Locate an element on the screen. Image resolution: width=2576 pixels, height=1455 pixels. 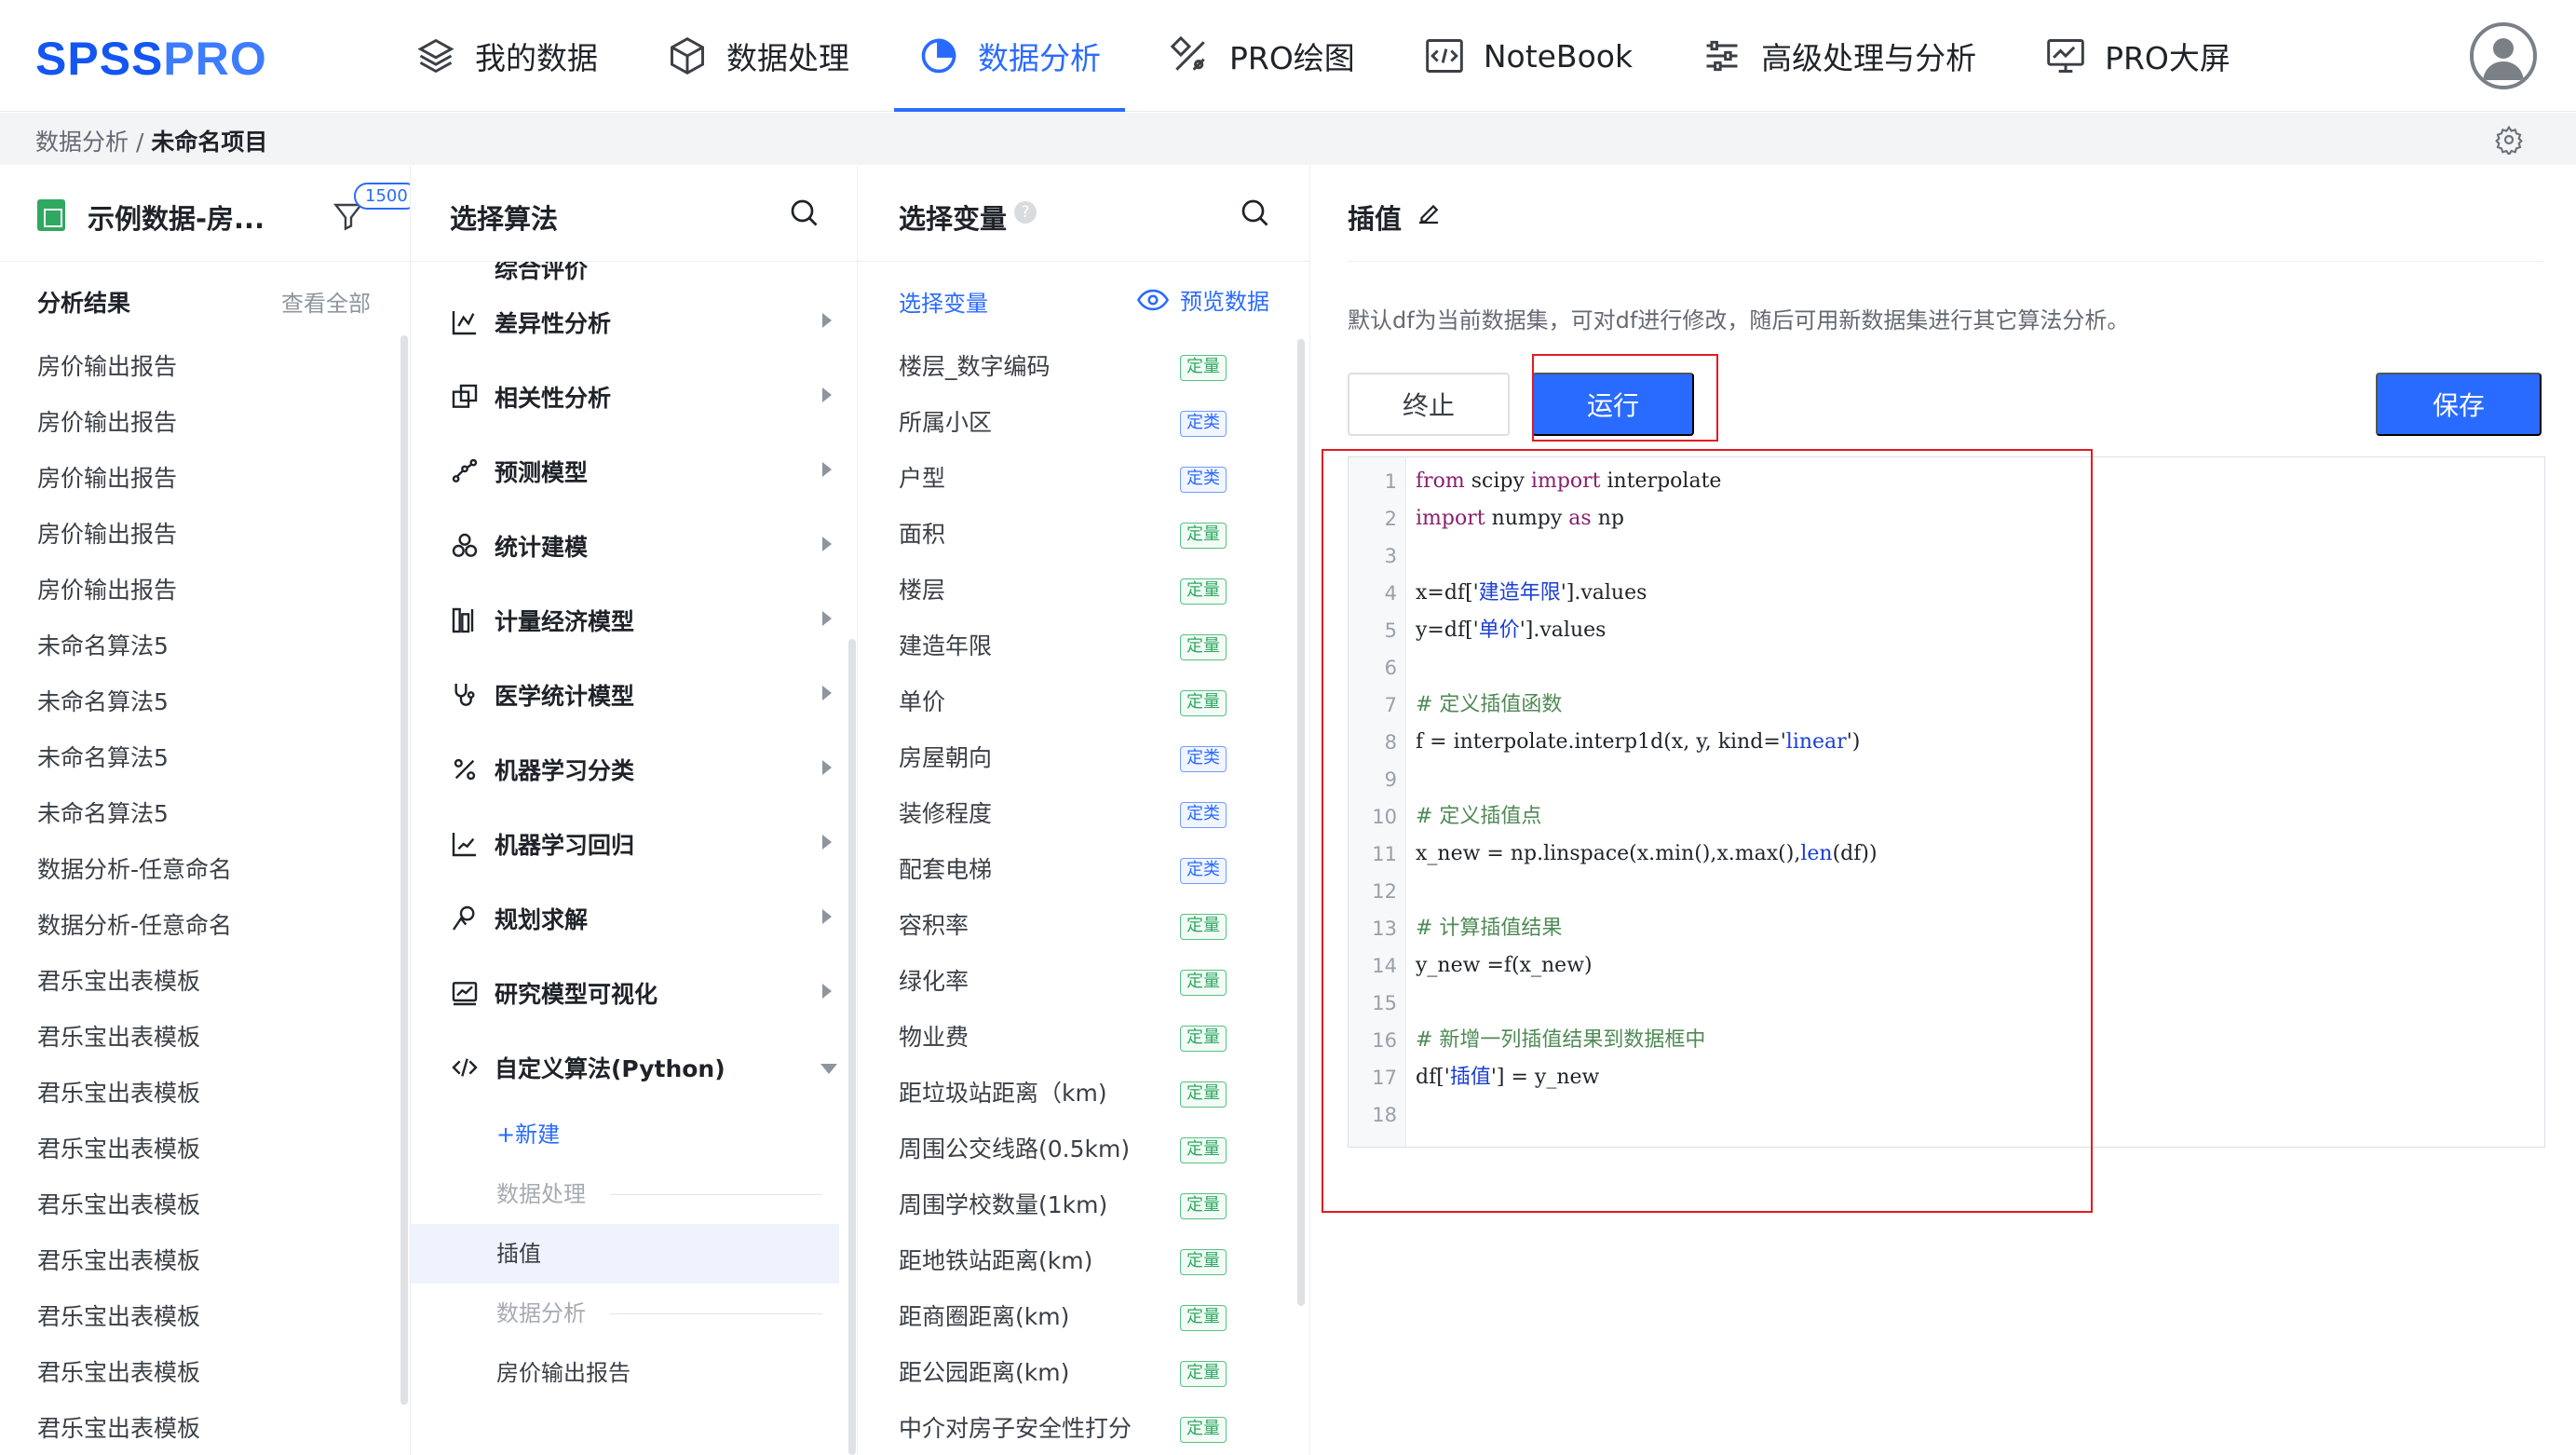
nav-pro-drawing: PRO绘图 is located at coordinates (1262, 56).